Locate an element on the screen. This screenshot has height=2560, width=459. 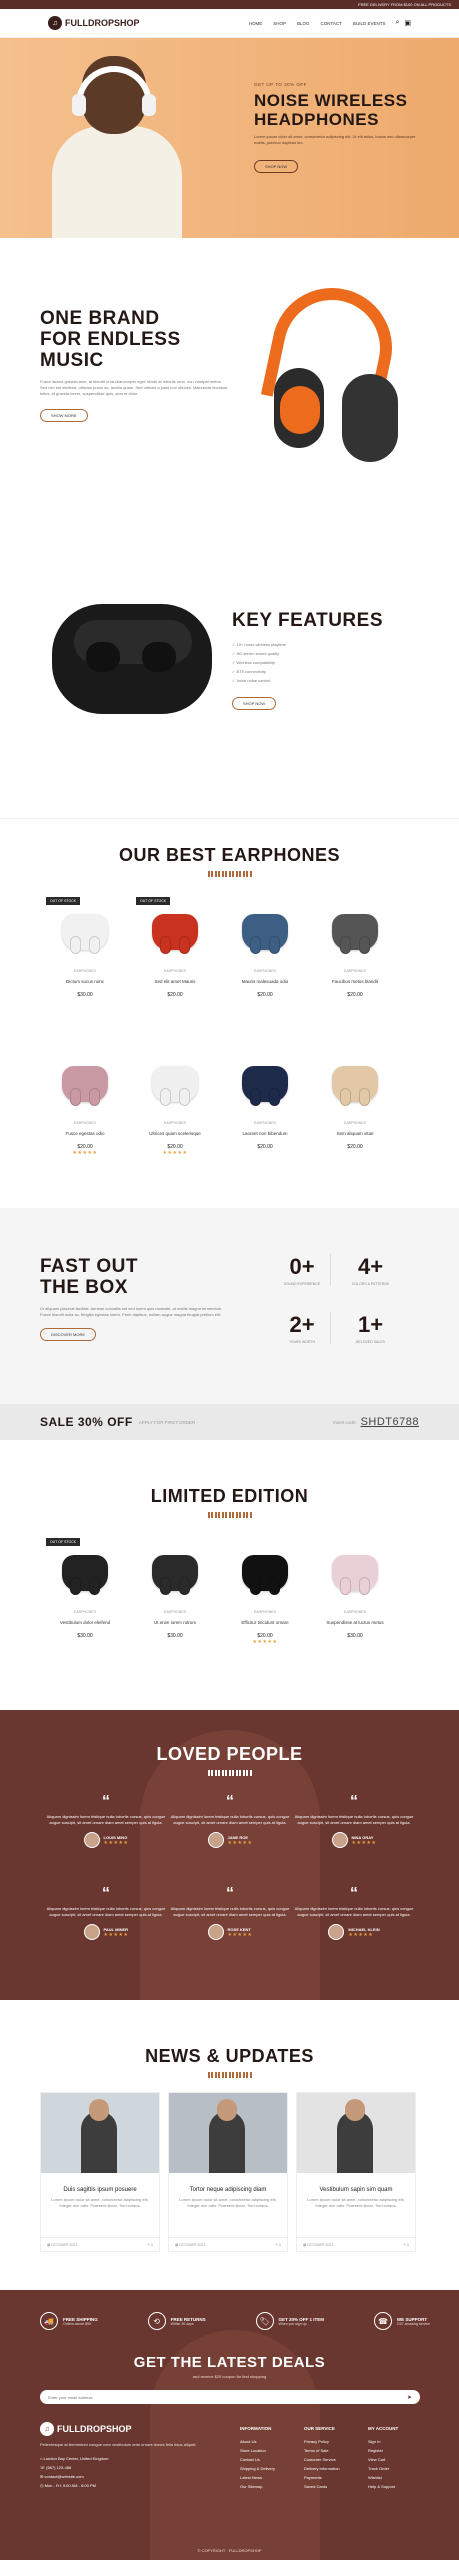
nav-blog: BLOG is located at coordinates (303, 23).